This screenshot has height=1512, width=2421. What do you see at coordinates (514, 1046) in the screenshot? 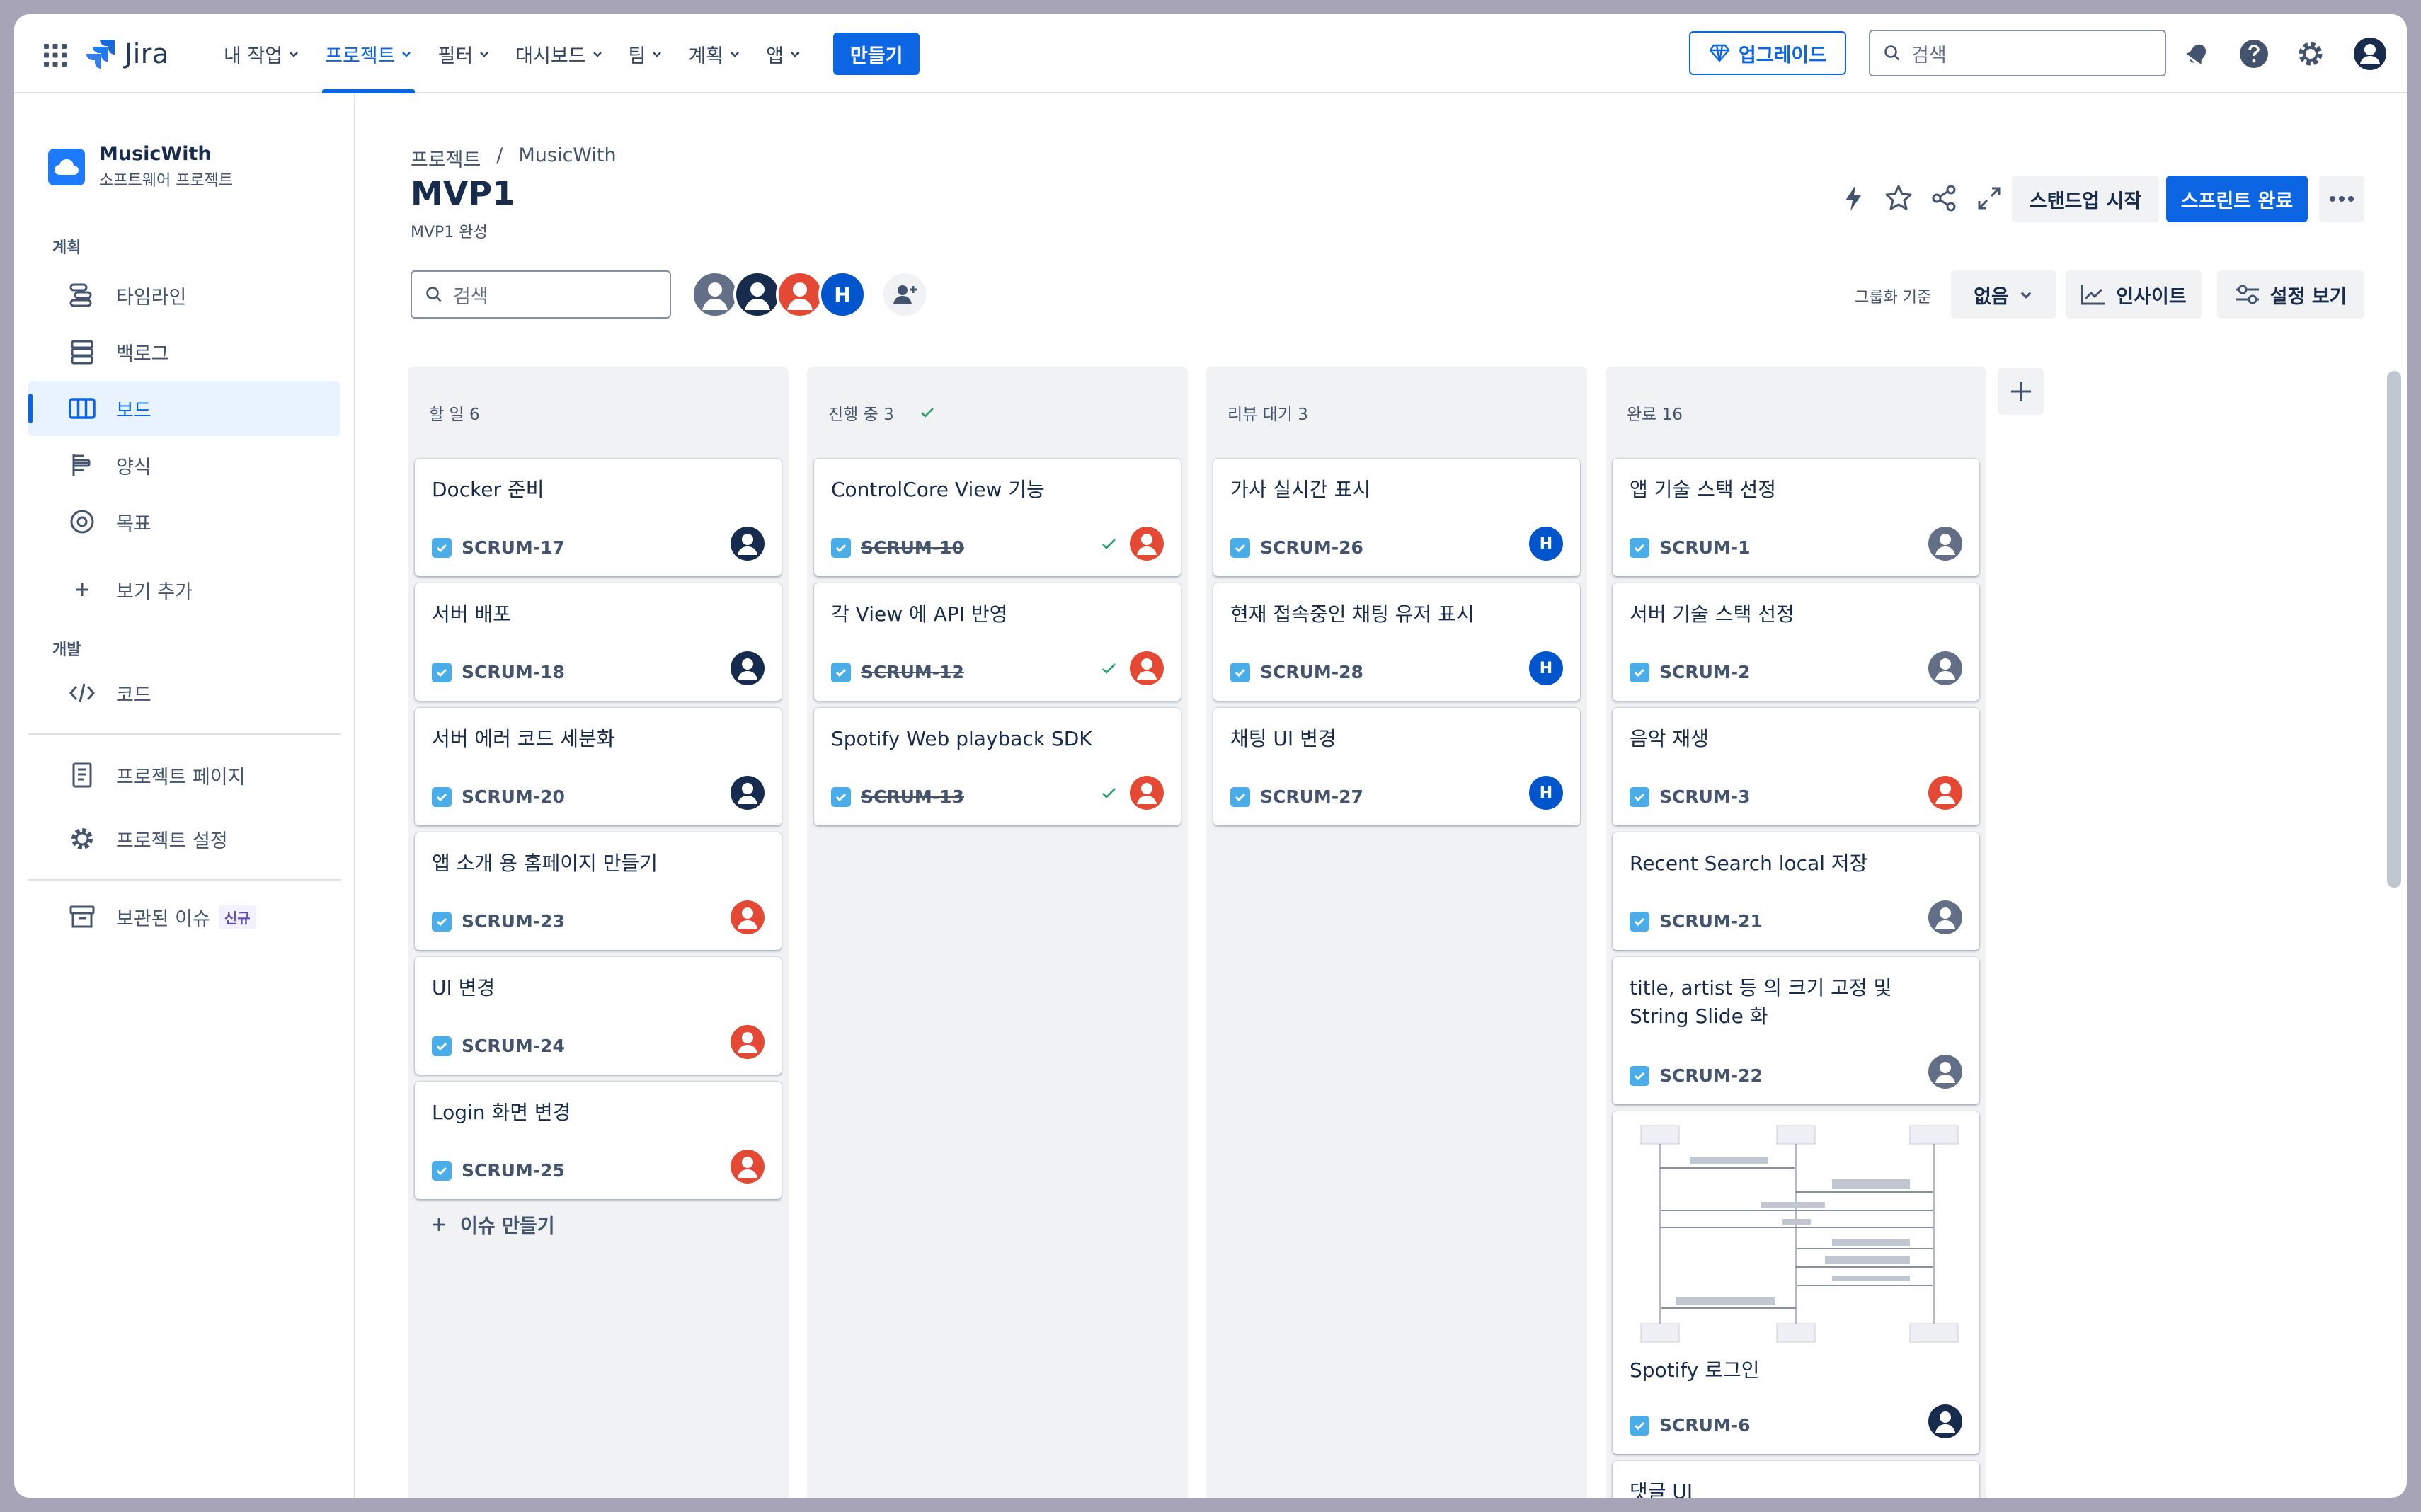
I see `issue-key: SCRUM-24` at bounding box center [514, 1046].